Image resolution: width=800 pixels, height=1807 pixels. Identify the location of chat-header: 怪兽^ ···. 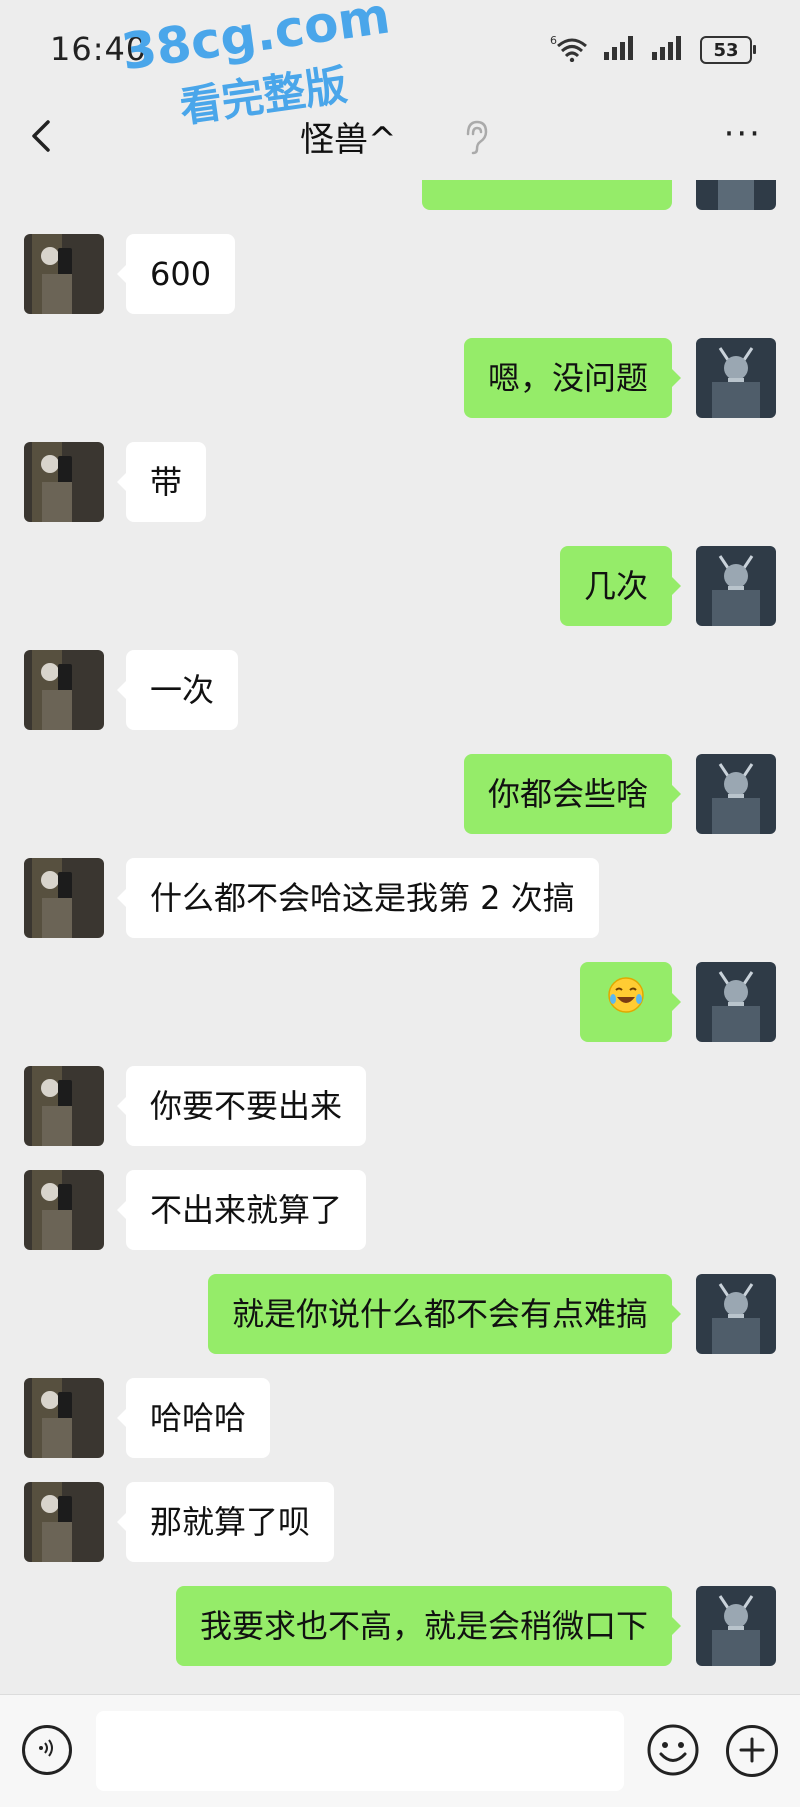
(400, 140).